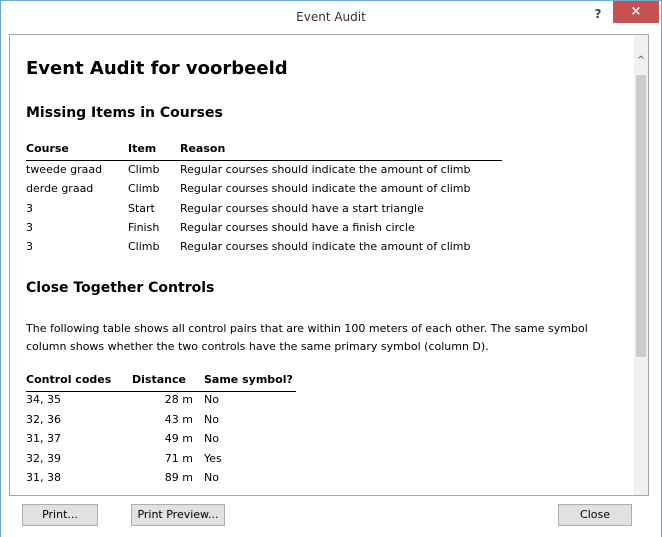  What do you see at coordinates (178, 438) in the screenshot?
I see `distance-cell: 49 m` at bounding box center [178, 438].